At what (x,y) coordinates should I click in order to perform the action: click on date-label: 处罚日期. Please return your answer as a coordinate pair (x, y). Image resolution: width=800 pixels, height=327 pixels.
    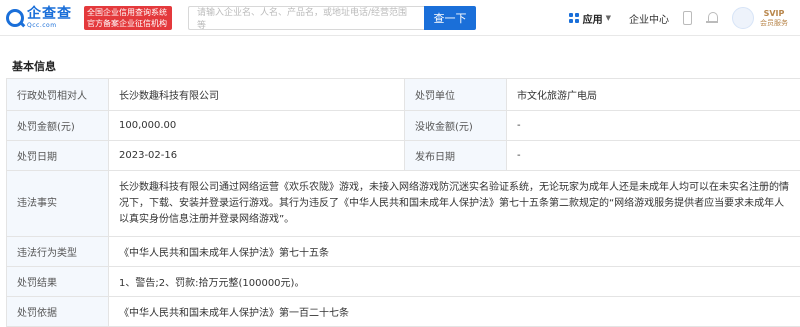
    Looking at the image, I should click on (58, 156).